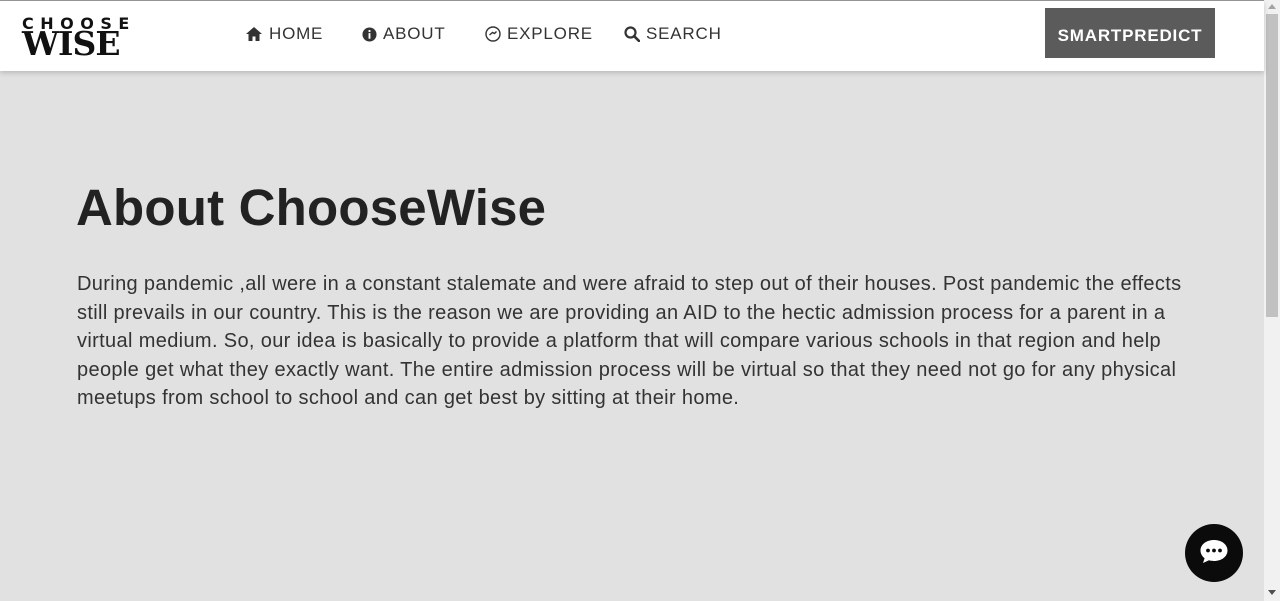  I want to click on scroll-down-arrow-icon, so click(1272, 592).